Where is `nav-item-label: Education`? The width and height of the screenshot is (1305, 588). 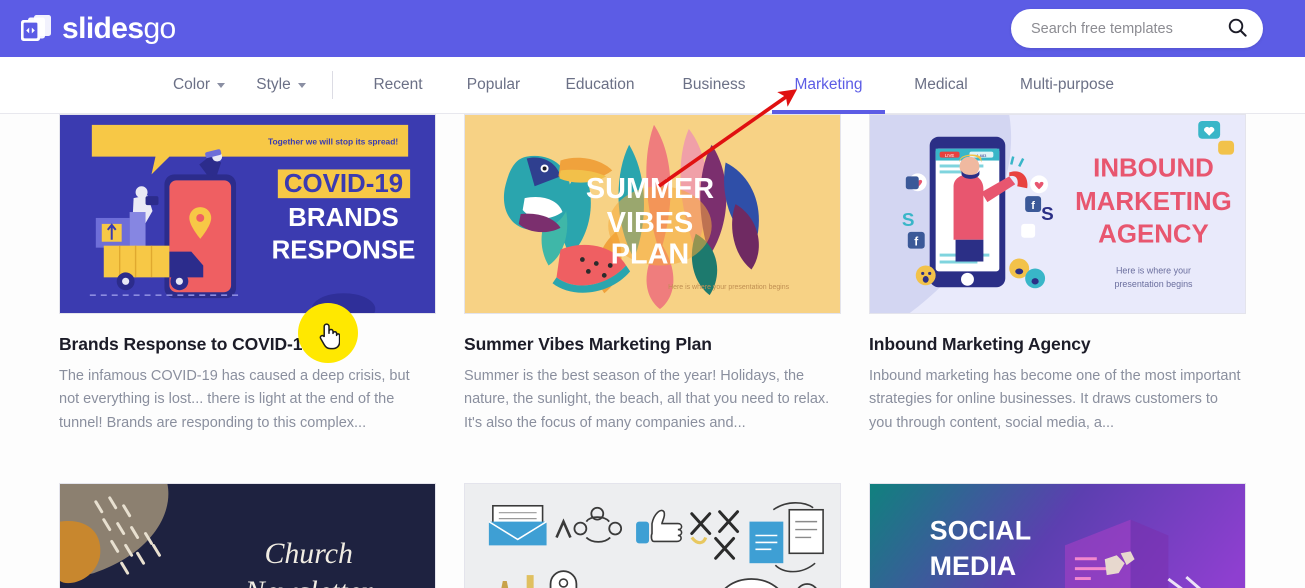 nav-item-label: Education is located at coordinates (600, 84).